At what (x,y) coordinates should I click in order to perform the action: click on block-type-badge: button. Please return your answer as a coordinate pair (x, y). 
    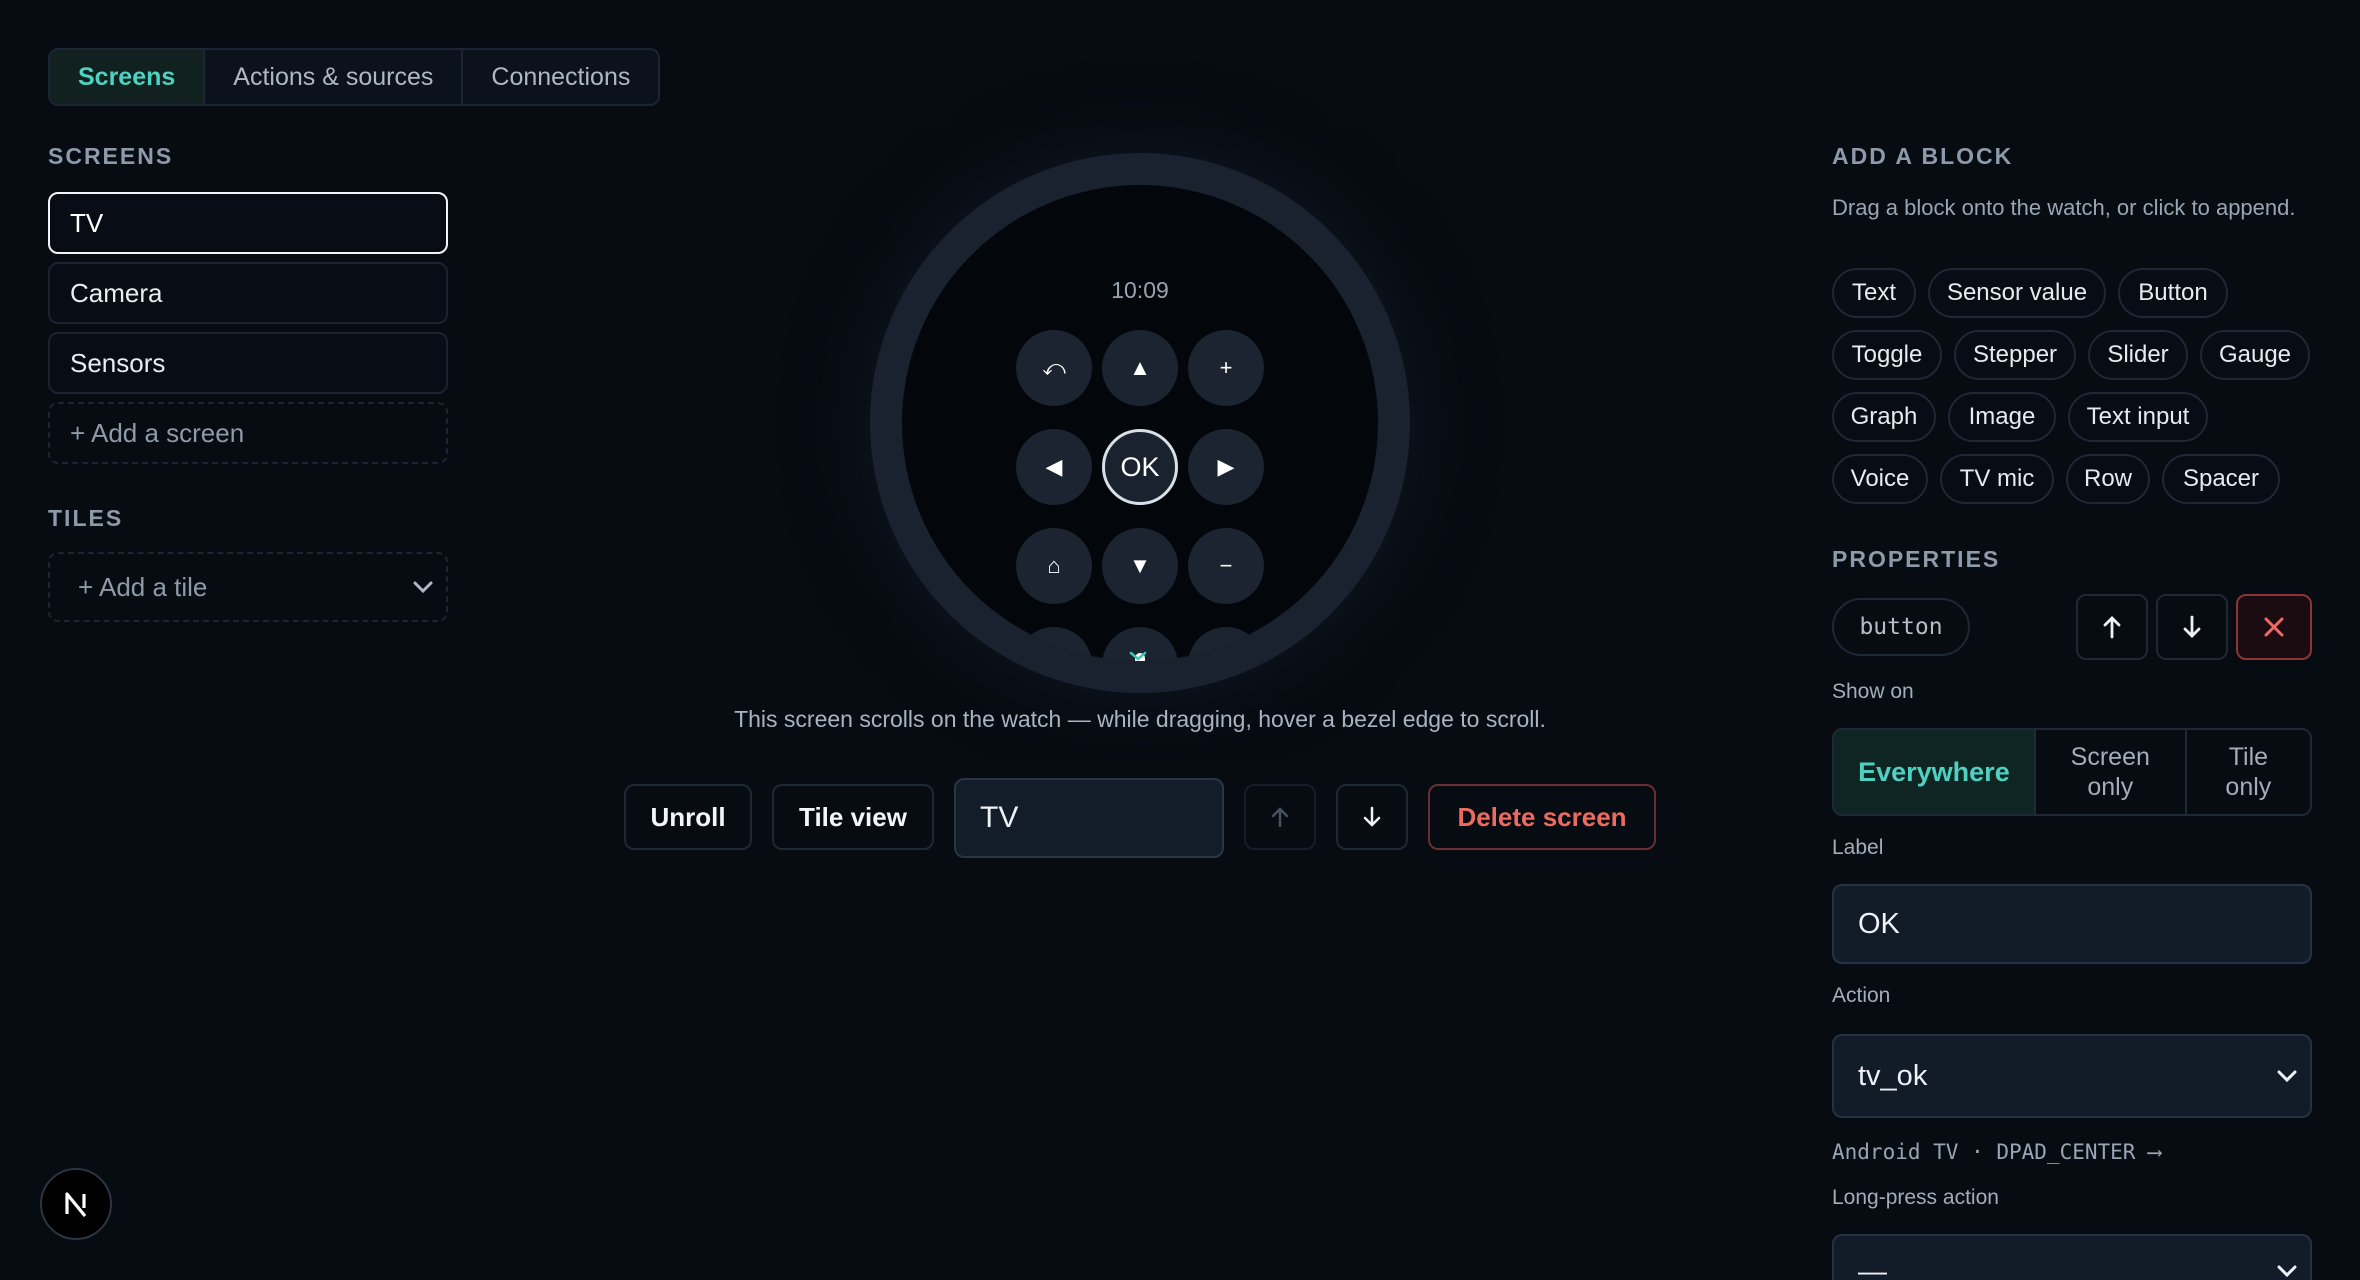
    Looking at the image, I should click on (1901, 627).